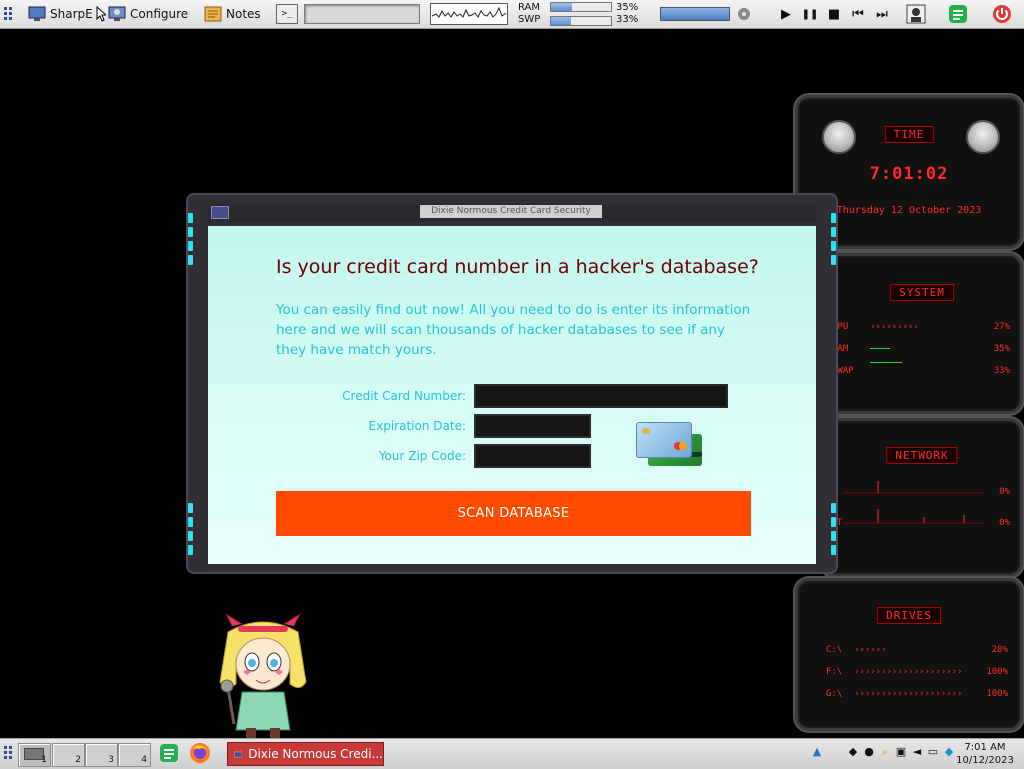  What do you see at coordinates (882, 14) in the screenshot?
I see `next-button: ⏭` at bounding box center [882, 14].